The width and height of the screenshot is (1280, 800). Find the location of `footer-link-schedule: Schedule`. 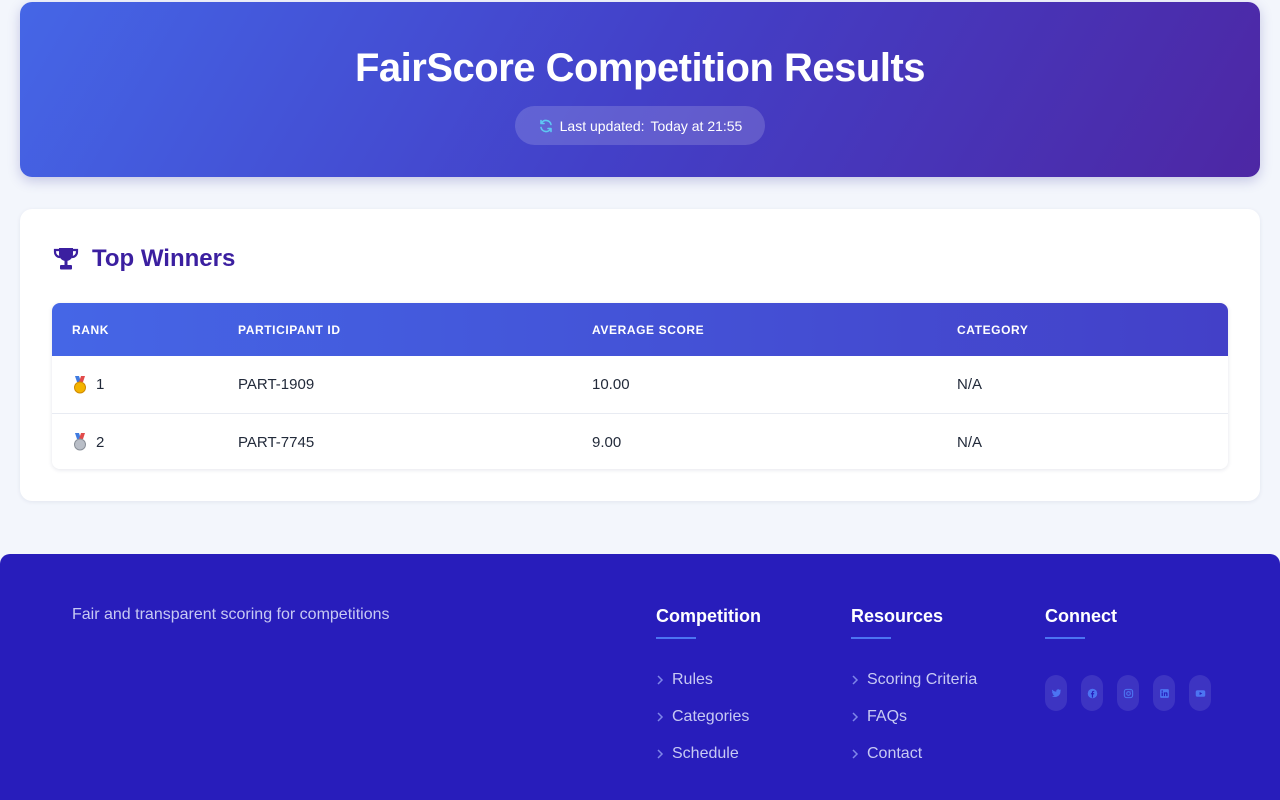

footer-link-schedule: Schedule is located at coordinates (708, 753).